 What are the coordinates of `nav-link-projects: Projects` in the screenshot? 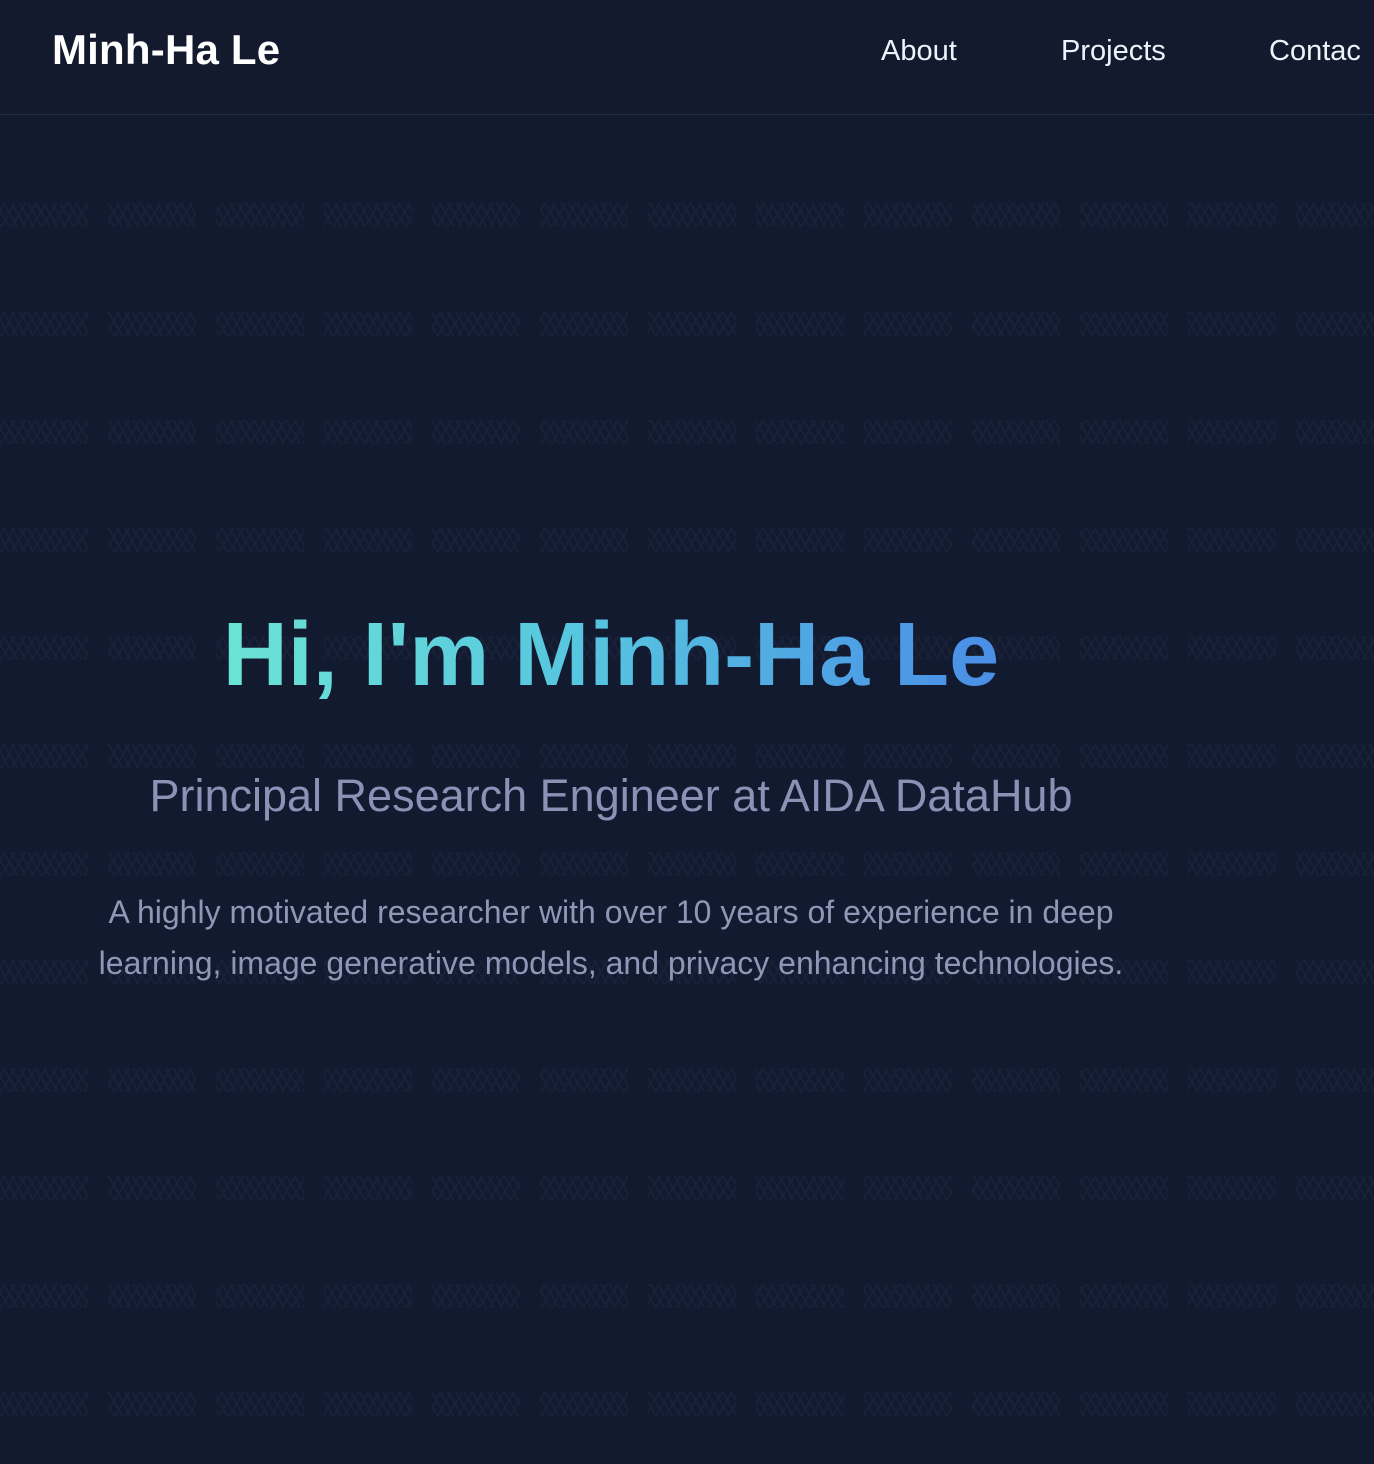 It's located at (1113, 51).